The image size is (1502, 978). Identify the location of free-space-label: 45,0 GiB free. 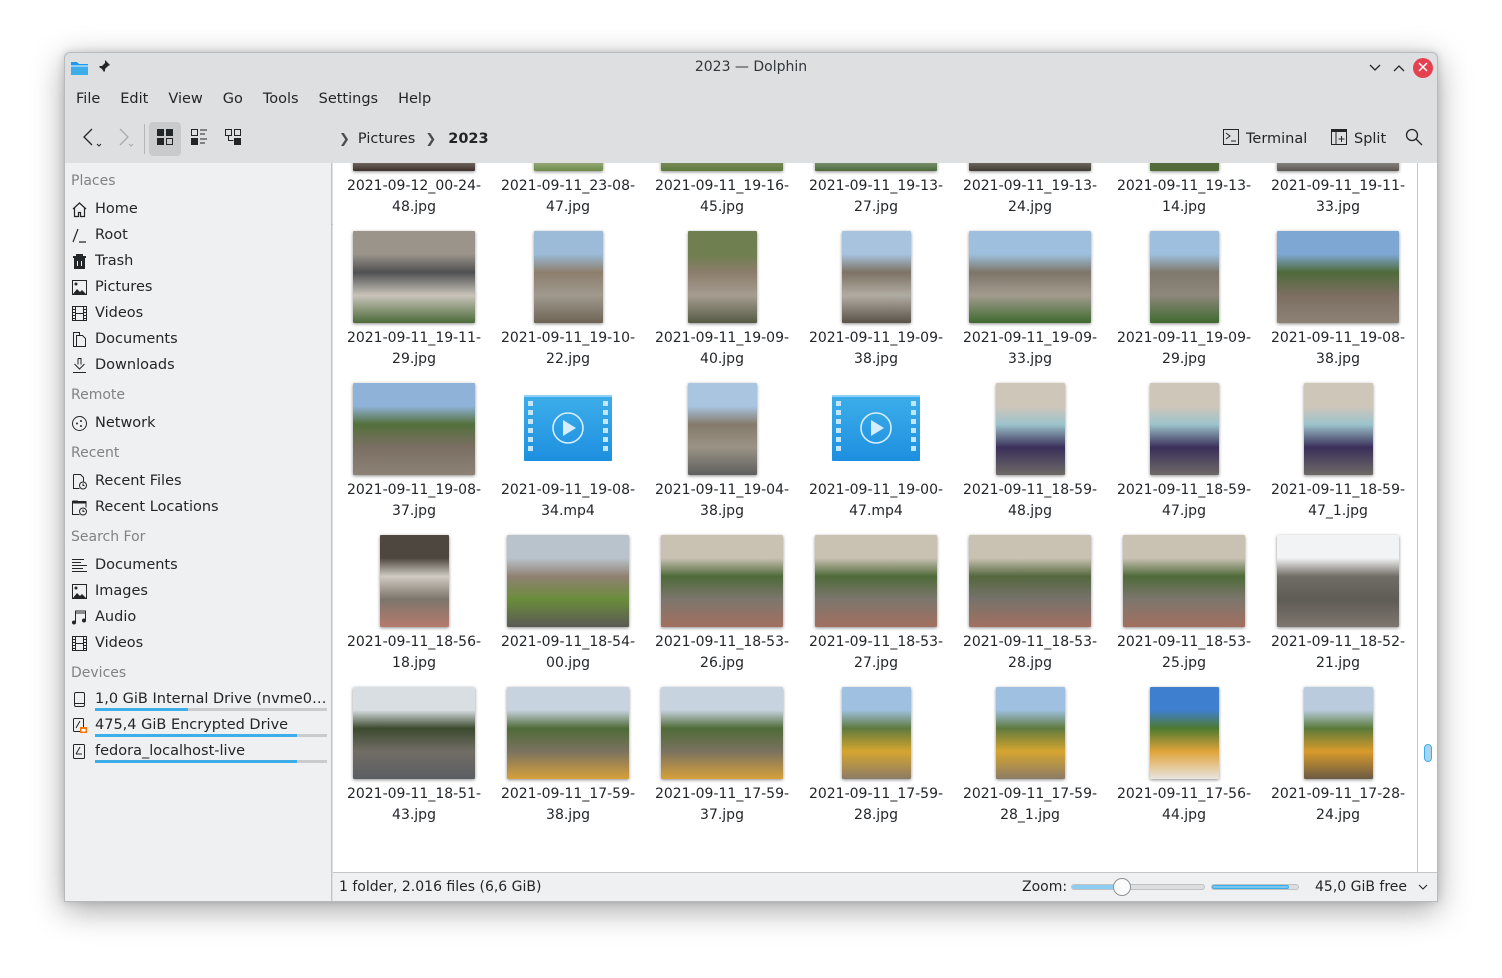
(1361, 887).